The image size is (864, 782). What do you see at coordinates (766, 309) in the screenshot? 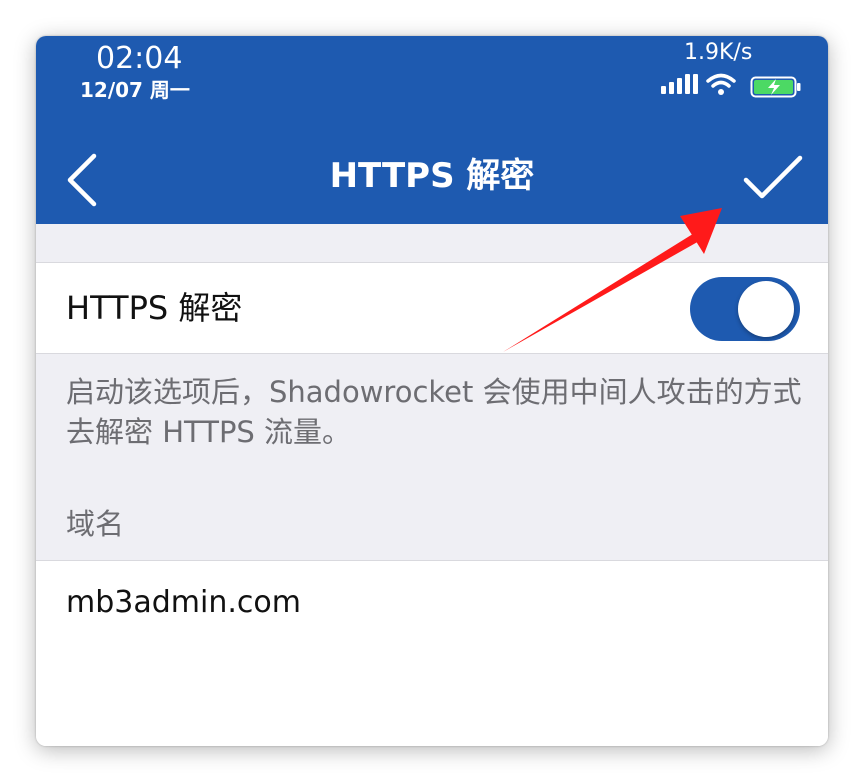
I see `toggle-knob` at bounding box center [766, 309].